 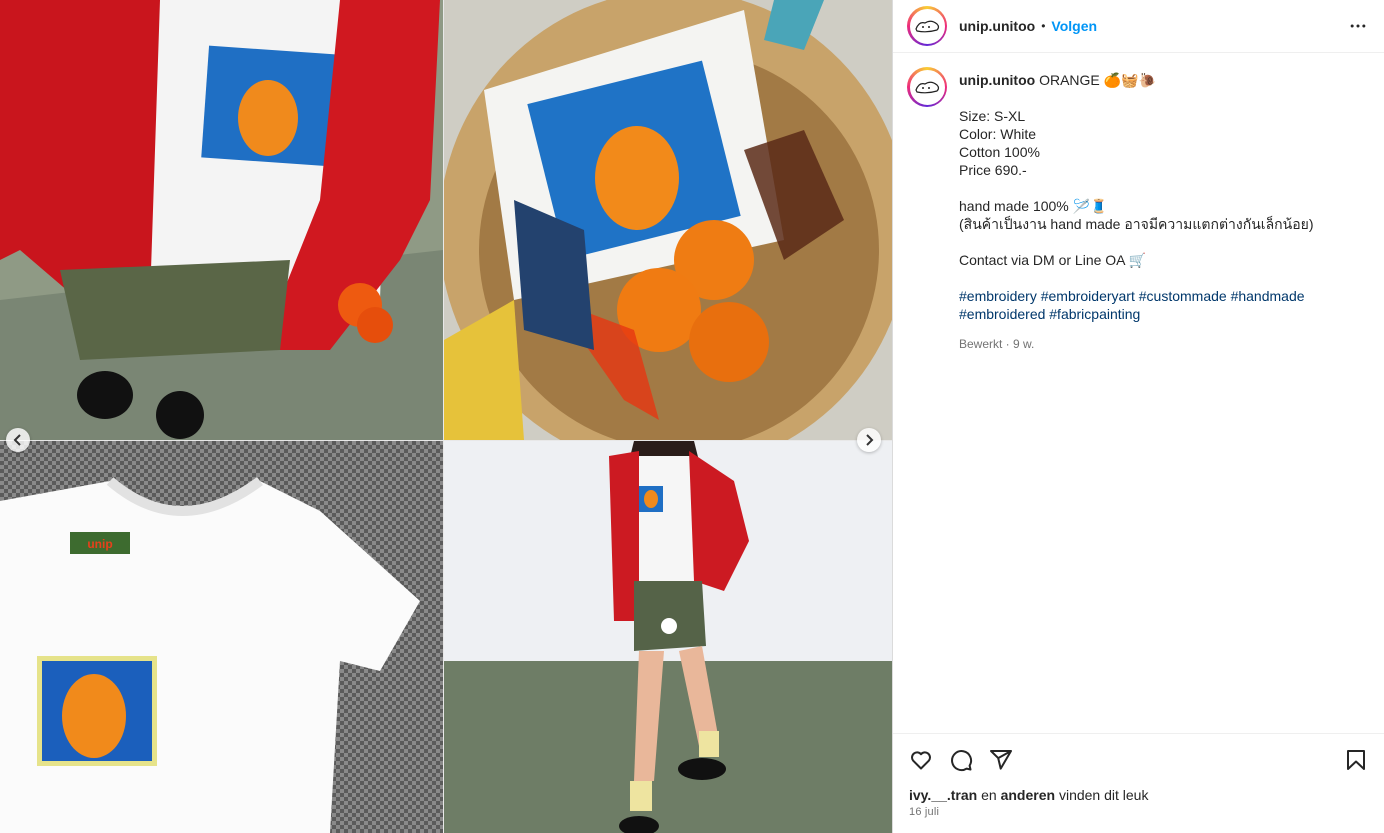 What do you see at coordinates (18, 440) in the screenshot?
I see `chevron-left-icon` at bounding box center [18, 440].